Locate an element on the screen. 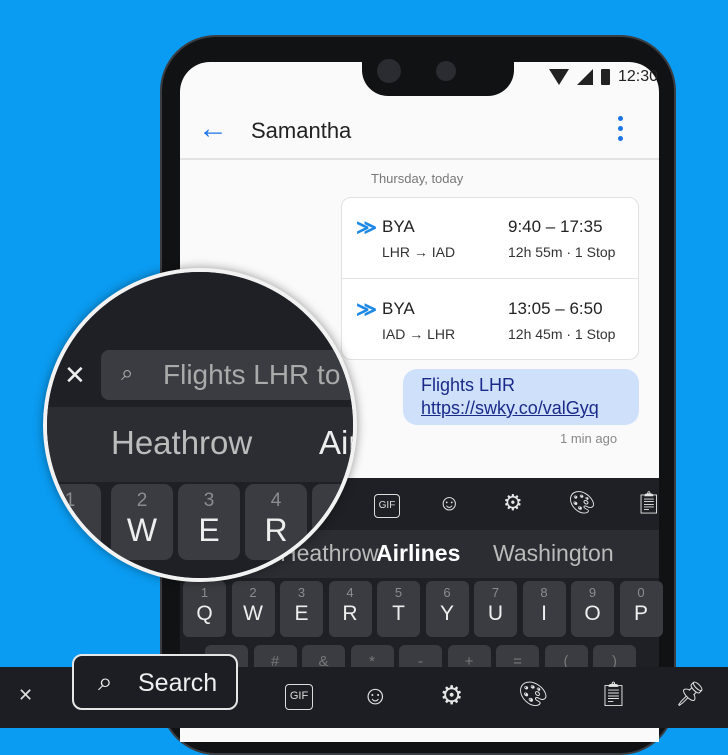  back-arrow-icon: ← is located at coordinates (213, 129).